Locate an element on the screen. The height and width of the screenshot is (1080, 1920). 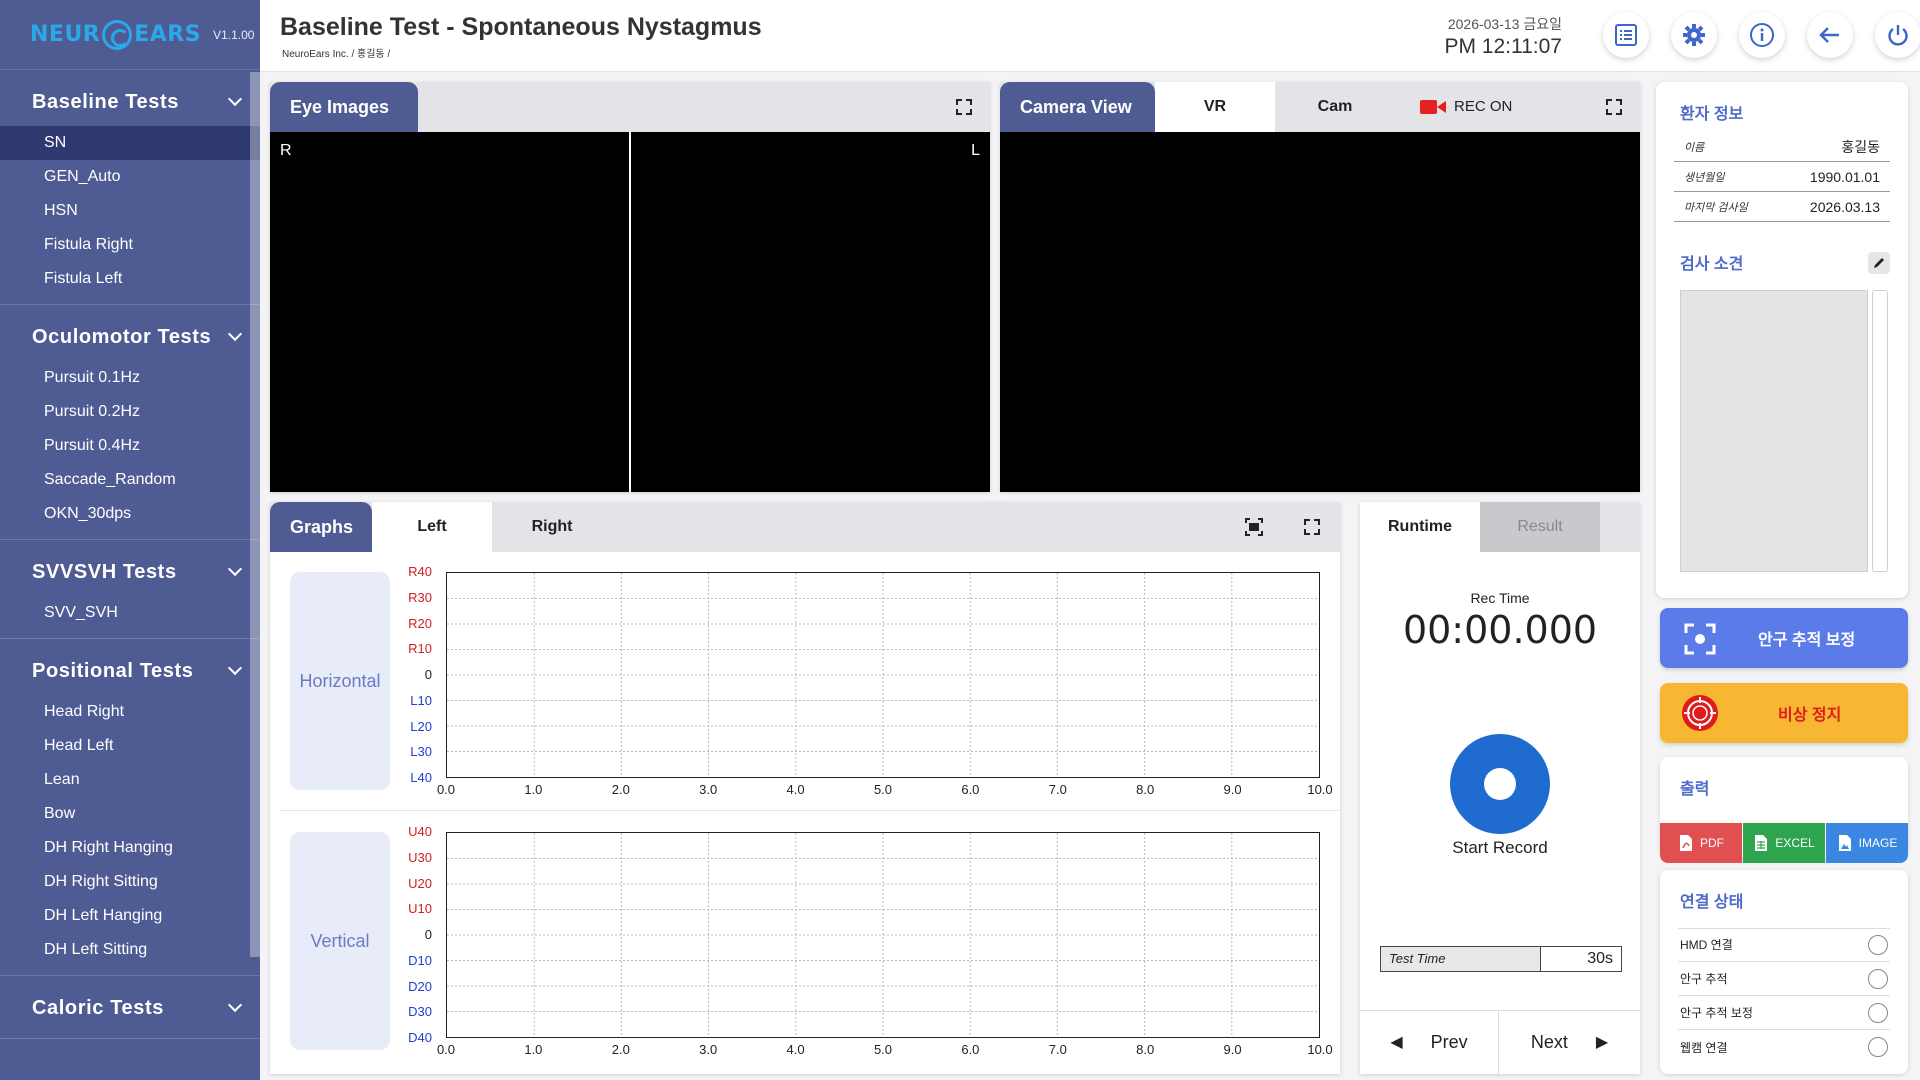
prev-button-label: Prev is located at coordinates (1449, 1041).